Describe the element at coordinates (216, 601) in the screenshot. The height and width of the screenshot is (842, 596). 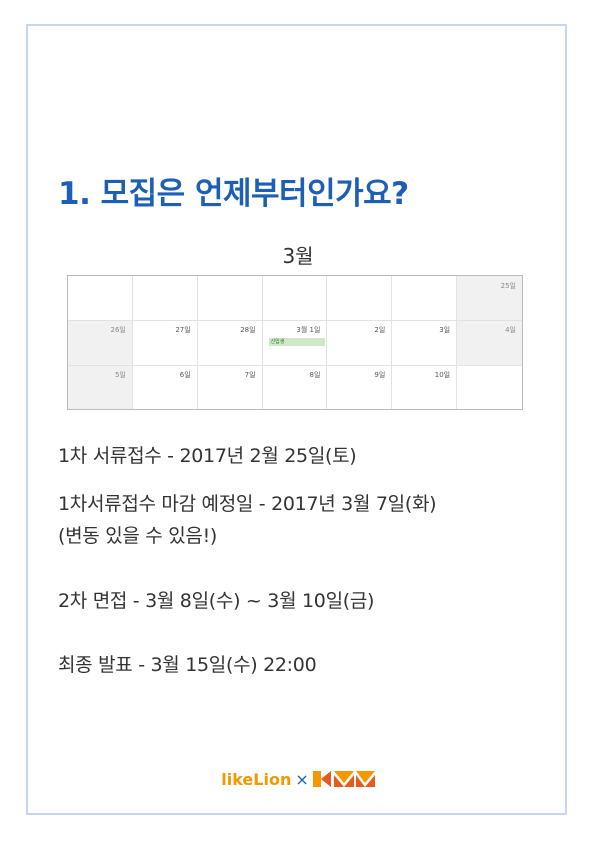
I see `info-interview: 2차 면접 - 3월 8일(수) ~ 3월 10일(금)` at that location.